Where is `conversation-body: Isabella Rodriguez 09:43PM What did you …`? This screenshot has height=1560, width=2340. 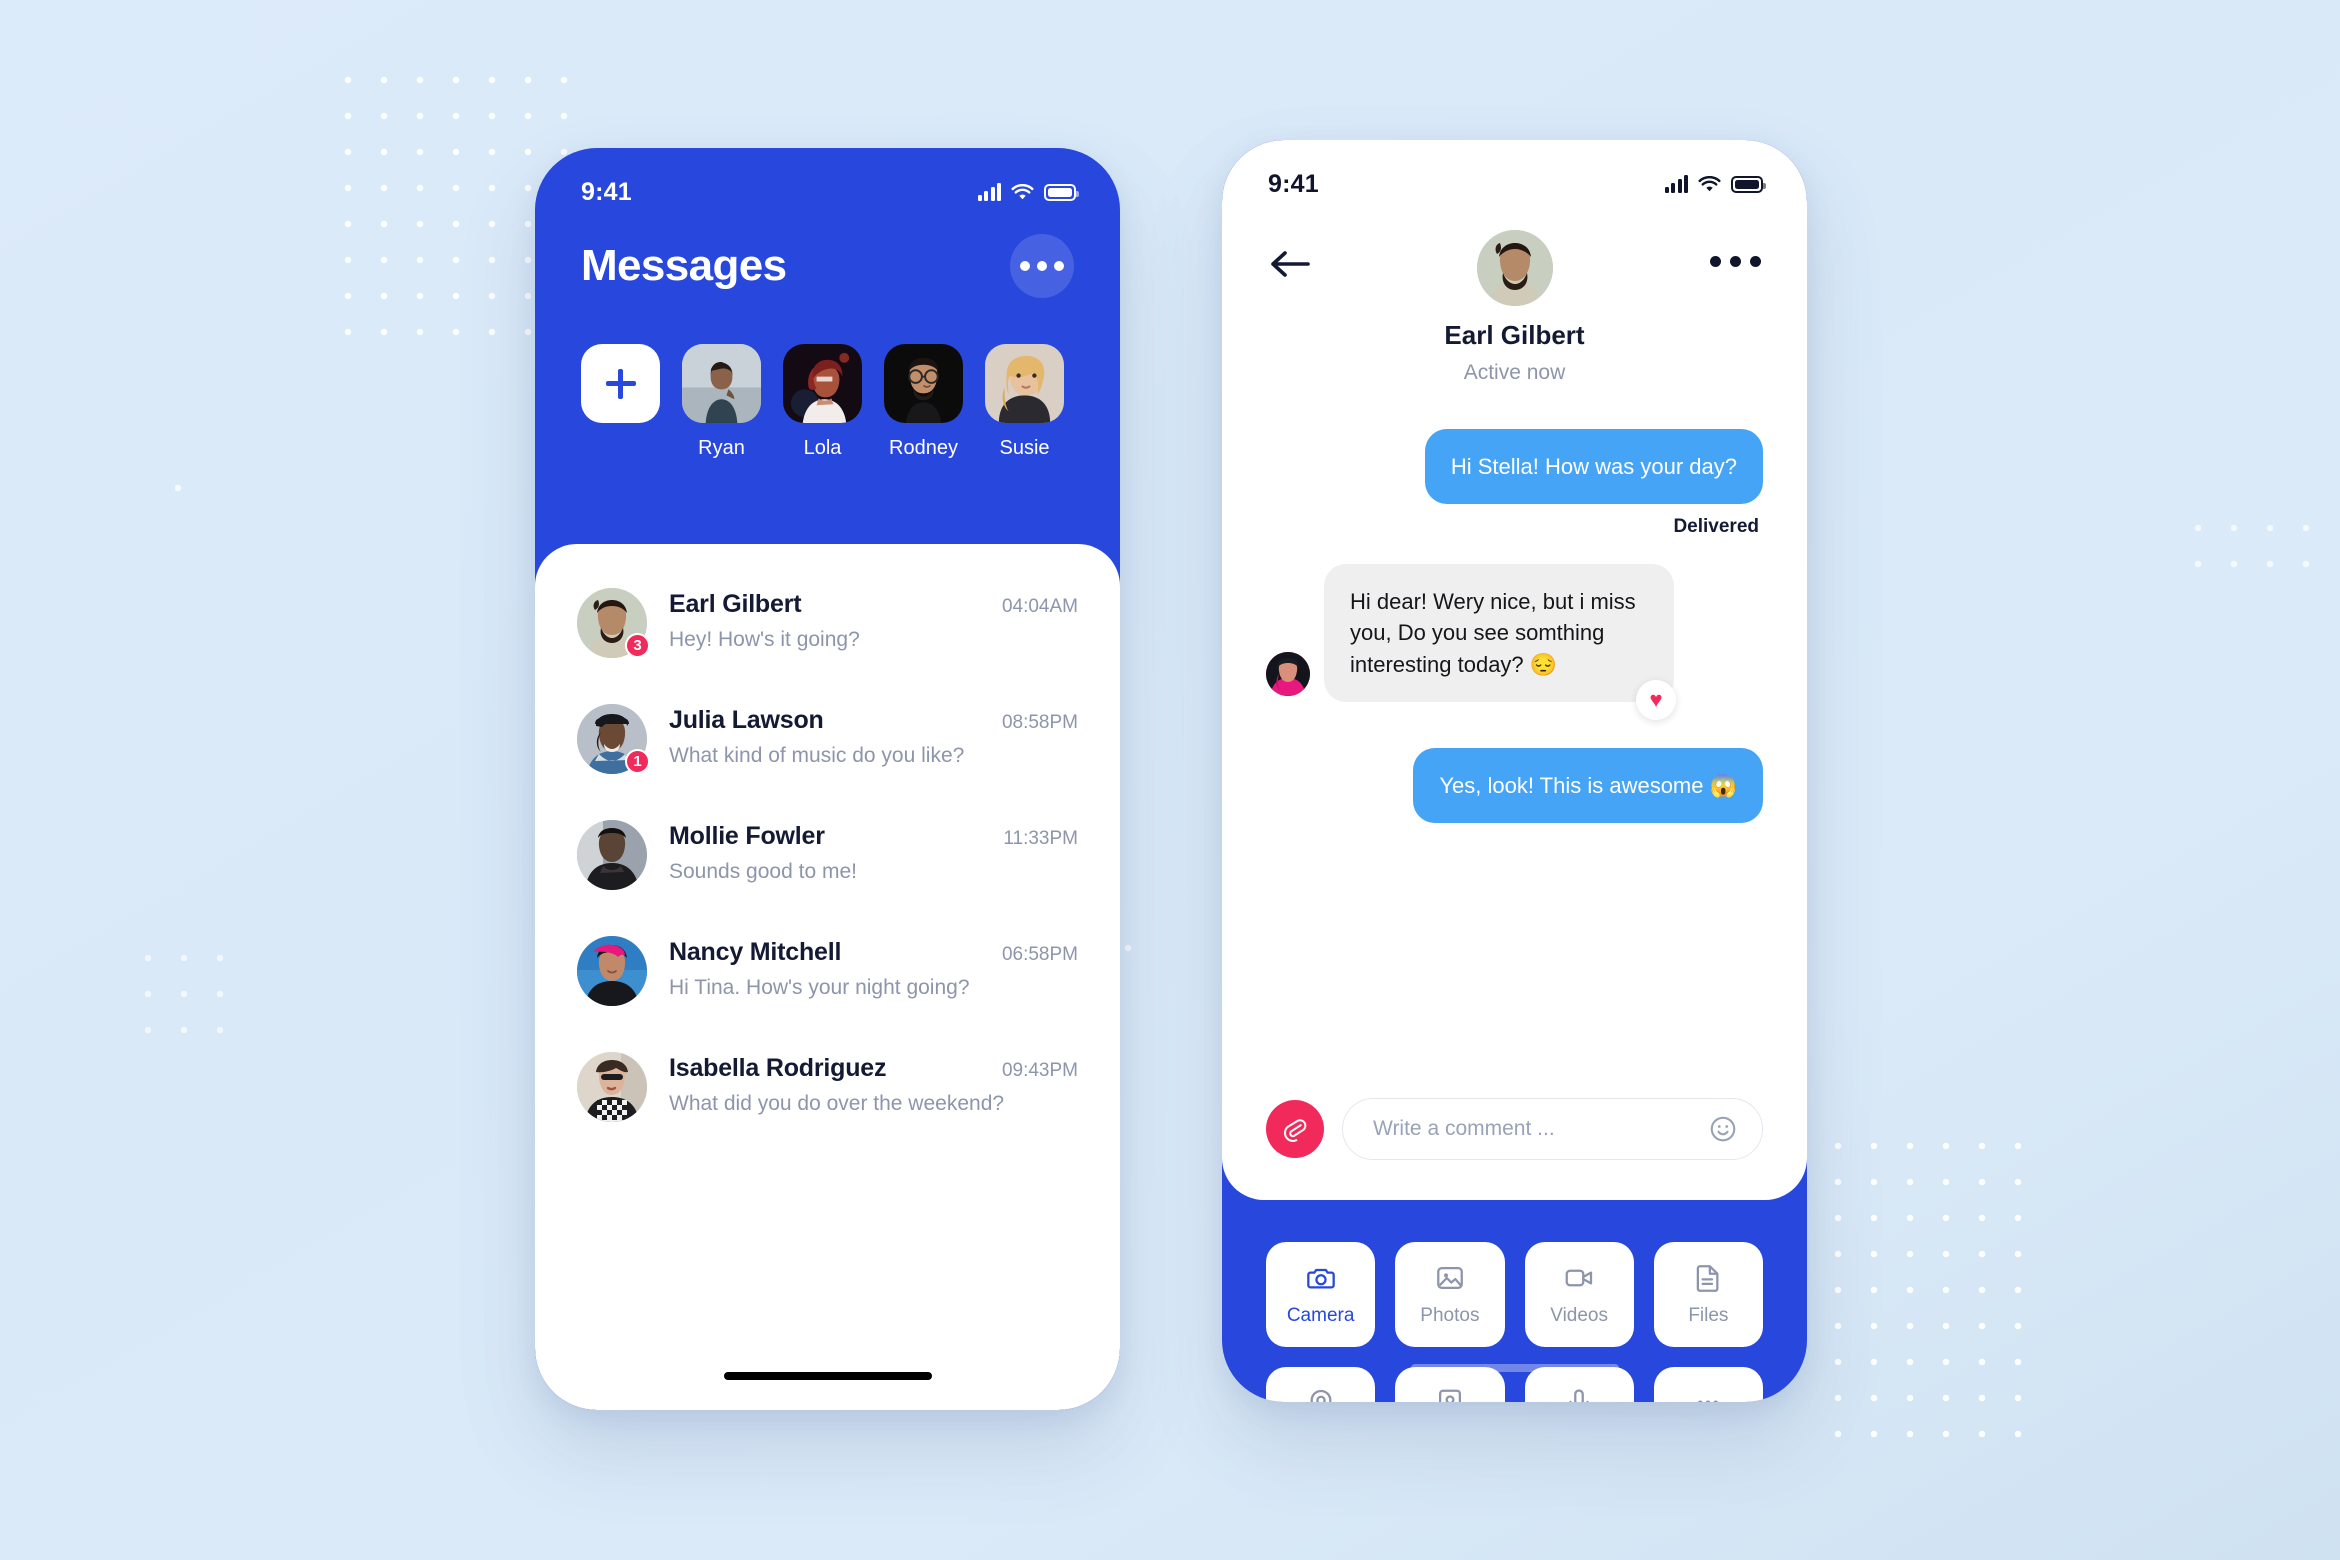 conversation-body: Isabella Rodriguez 09:43PM What did you … is located at coordinates (873, 1084).